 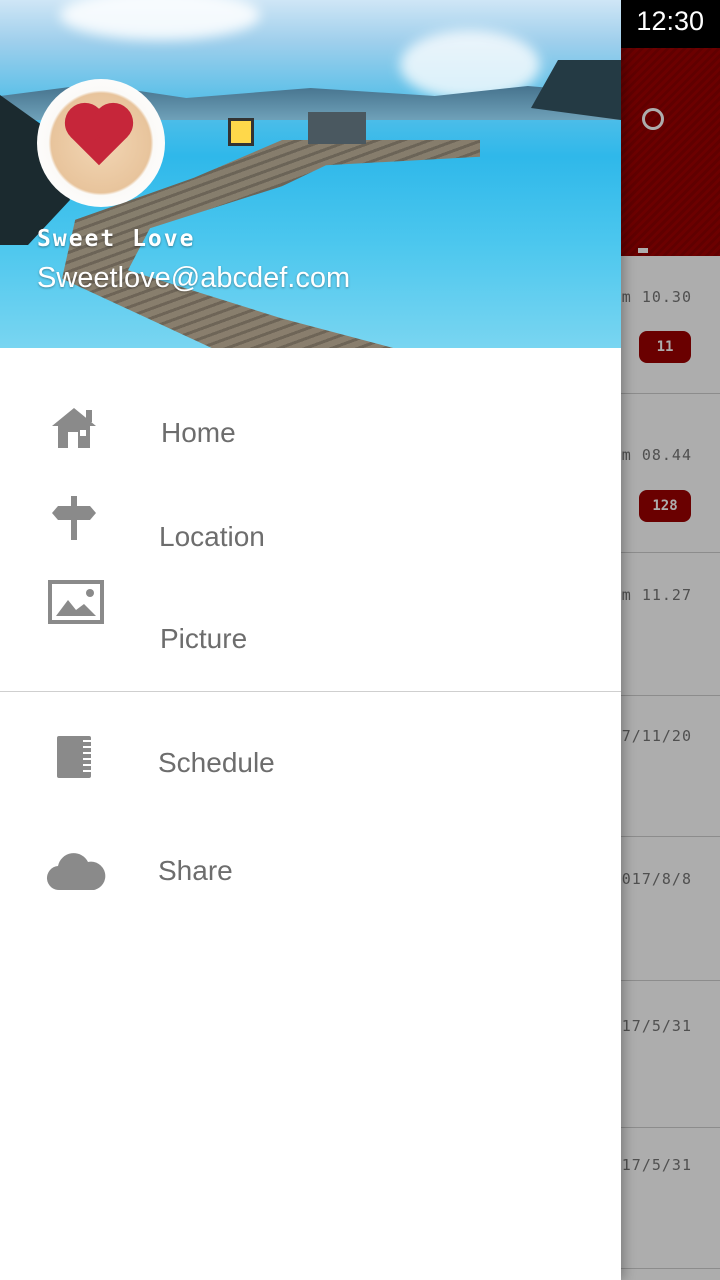 I want to click on signpost-icon, so click(x=74, y=520).